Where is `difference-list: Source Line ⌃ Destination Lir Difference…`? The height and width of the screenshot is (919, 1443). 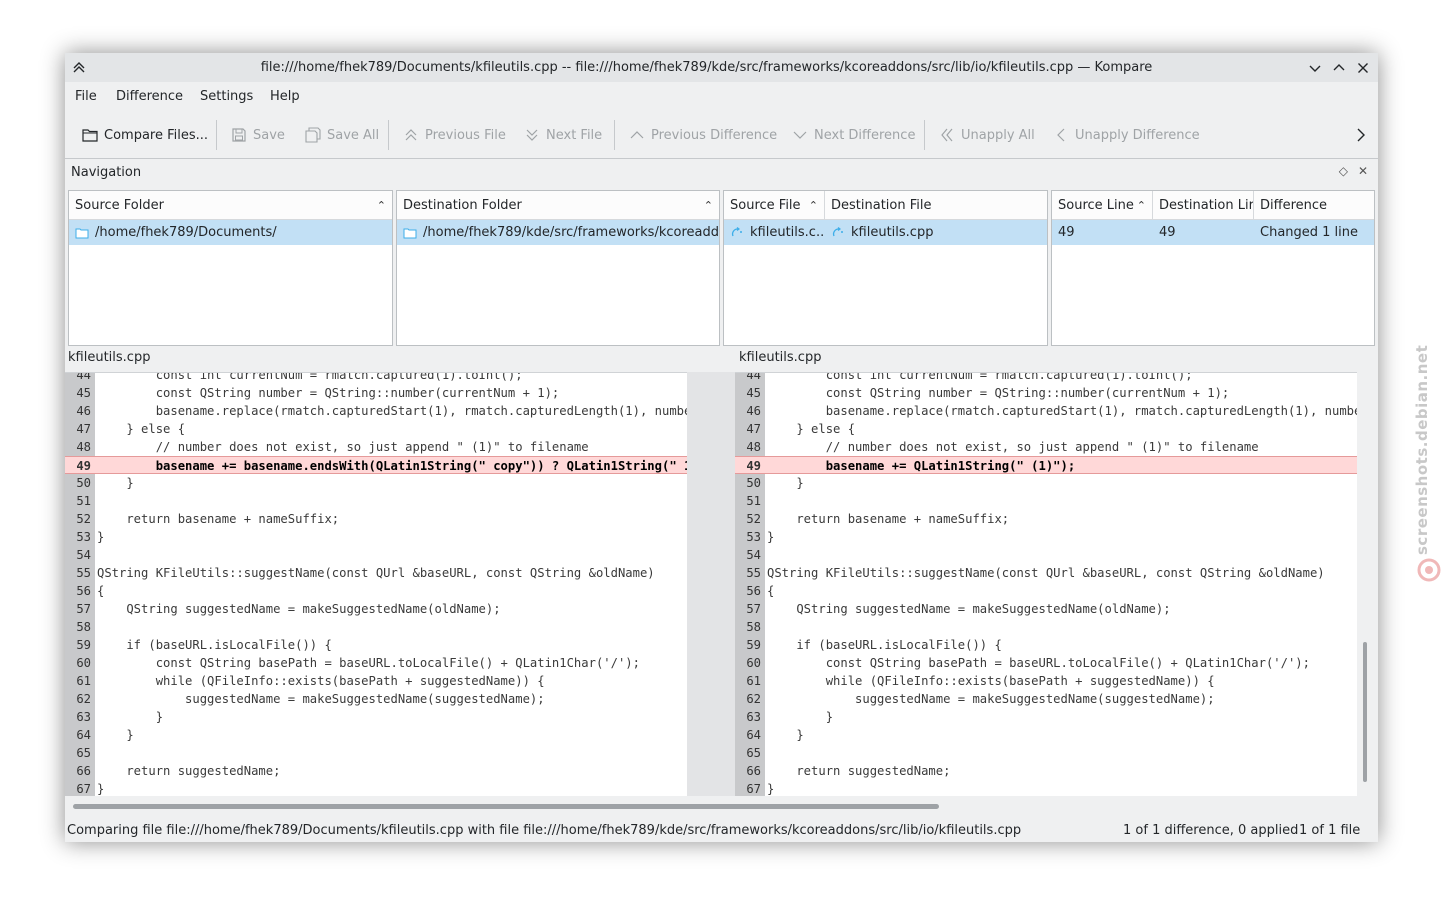 difference-list: Source Line ⌃ Destination Lir Difference… is located at coordinates (1213, 268).